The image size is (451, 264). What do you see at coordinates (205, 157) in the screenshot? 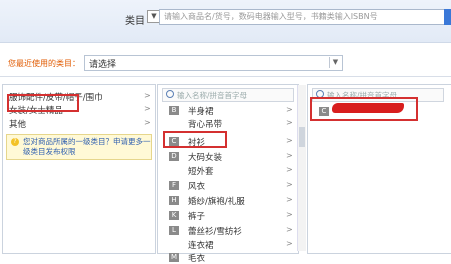
I see `subcategory-item: 大码女装` at bounding box center [205, 157].